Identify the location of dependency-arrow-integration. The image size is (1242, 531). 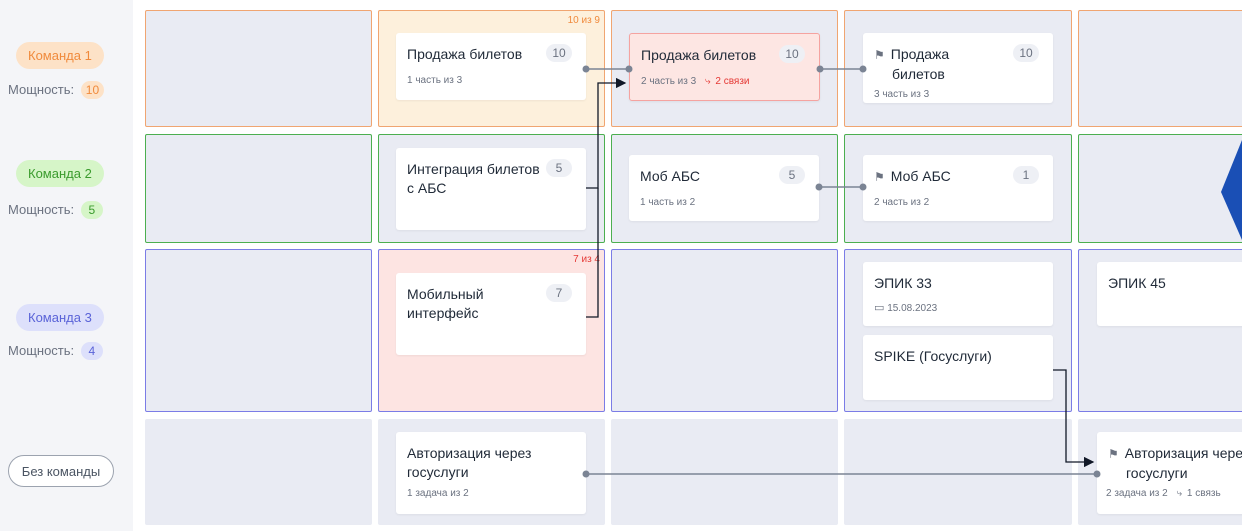
(606, 133).